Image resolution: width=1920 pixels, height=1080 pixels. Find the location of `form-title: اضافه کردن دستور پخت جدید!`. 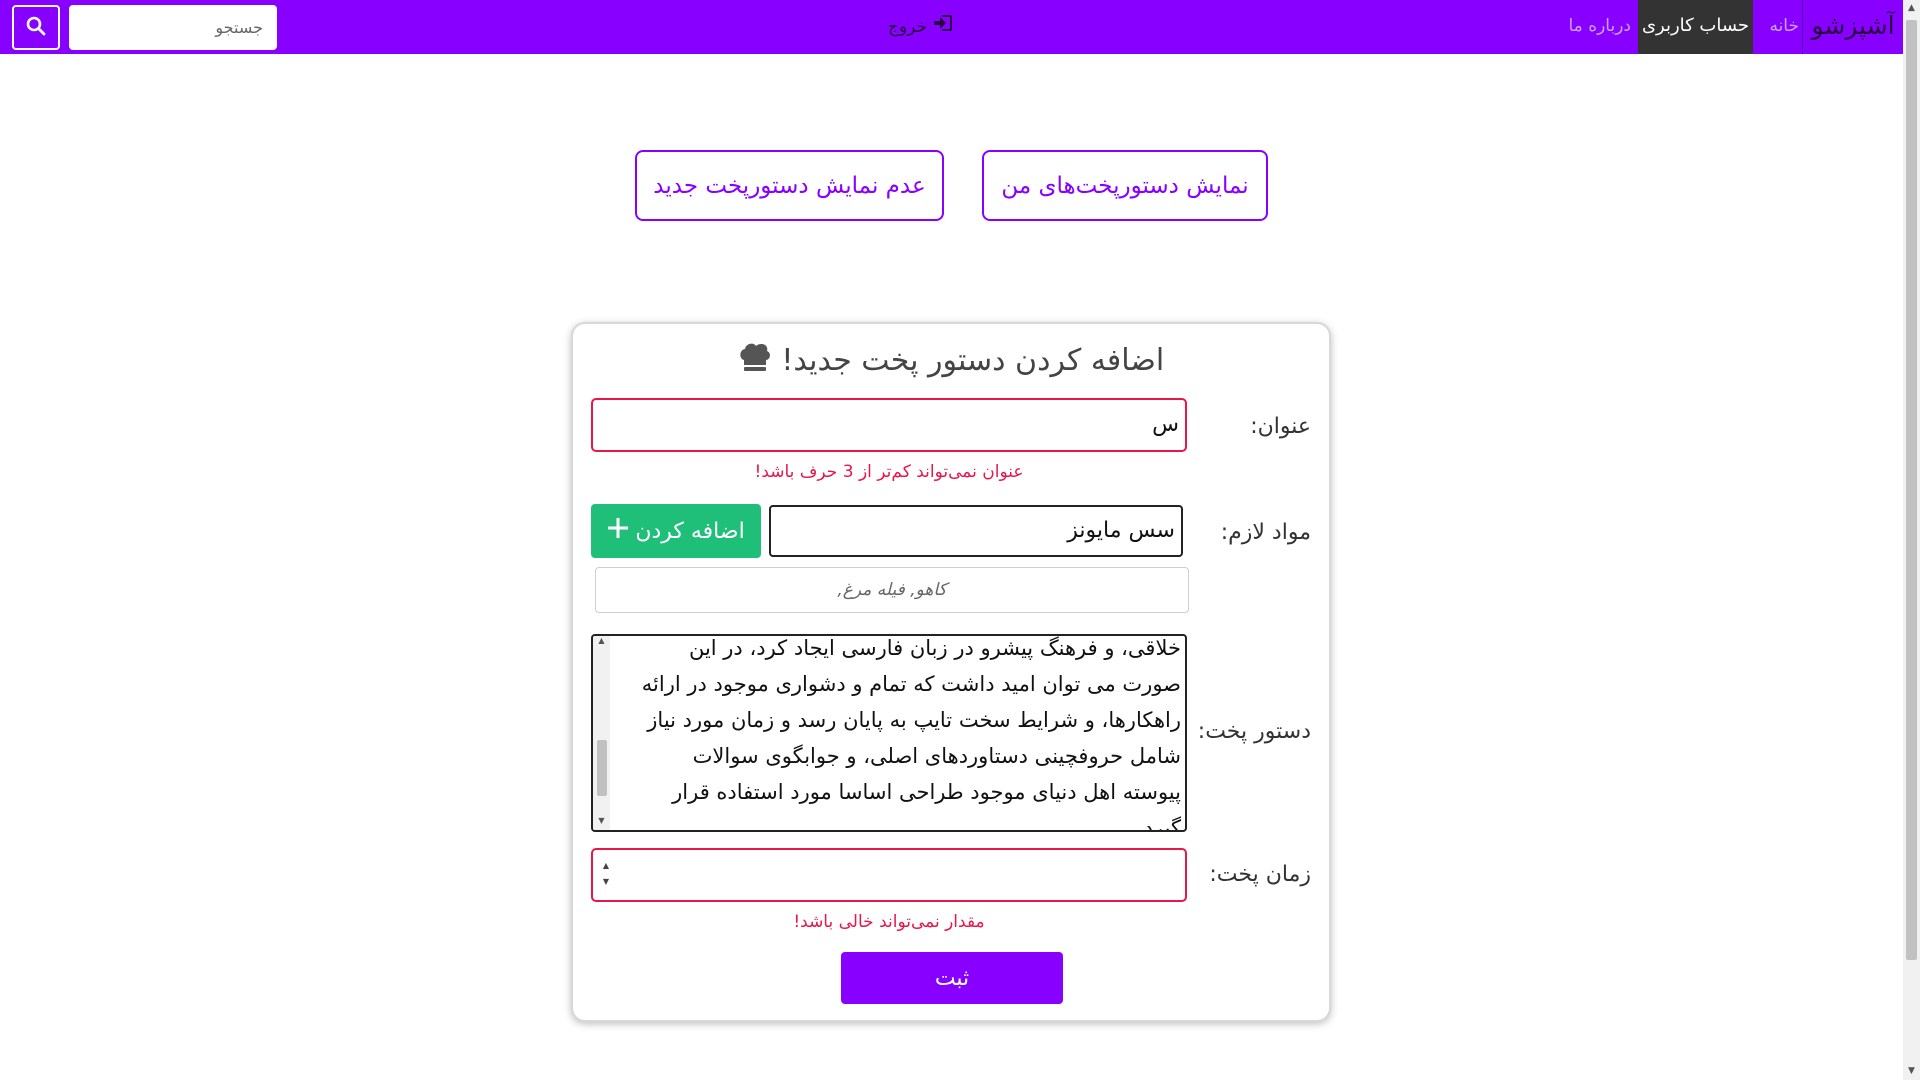

form-title: اضافه کردن دستور پخت جدید! is located at coordinates (951, 361).